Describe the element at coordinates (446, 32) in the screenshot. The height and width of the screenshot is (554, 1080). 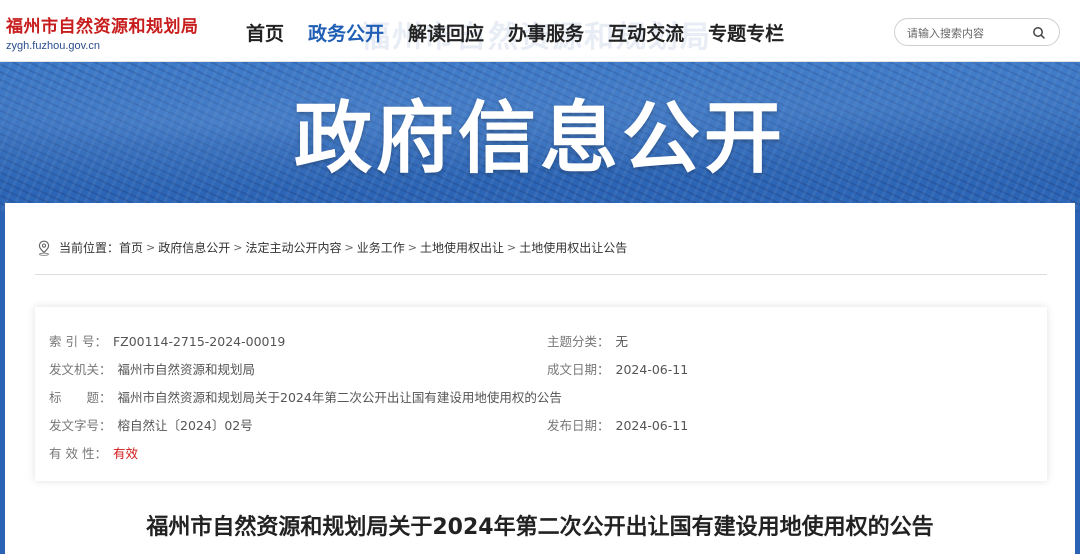
I see `nav-item-interpretation: 解读回应` at that location.